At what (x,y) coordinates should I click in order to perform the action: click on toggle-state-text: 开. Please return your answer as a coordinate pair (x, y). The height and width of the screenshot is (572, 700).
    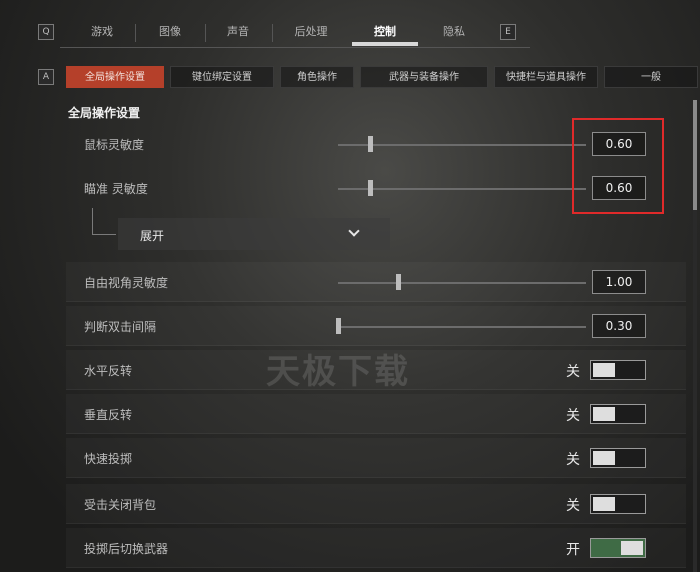
    Looking at the image, I should click on (573, 550).